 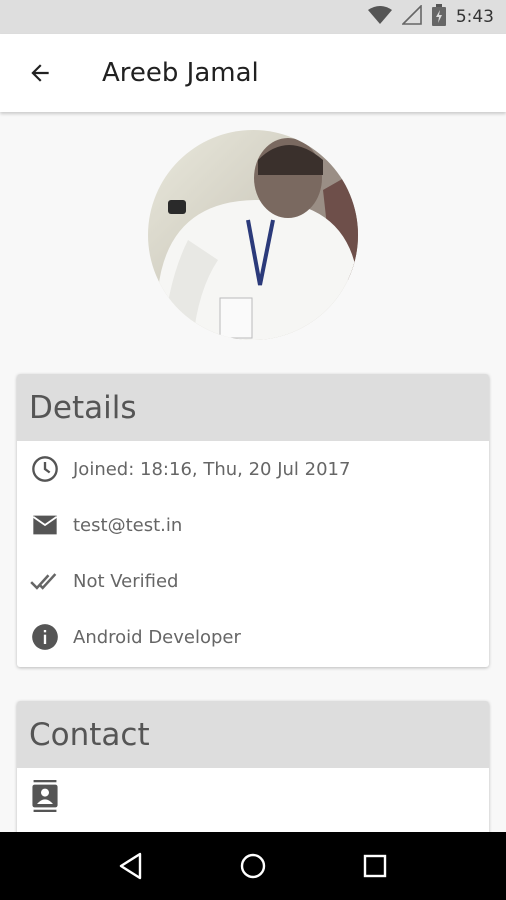 I want to click on arrow-left-icon, so click(x=40, y=73).